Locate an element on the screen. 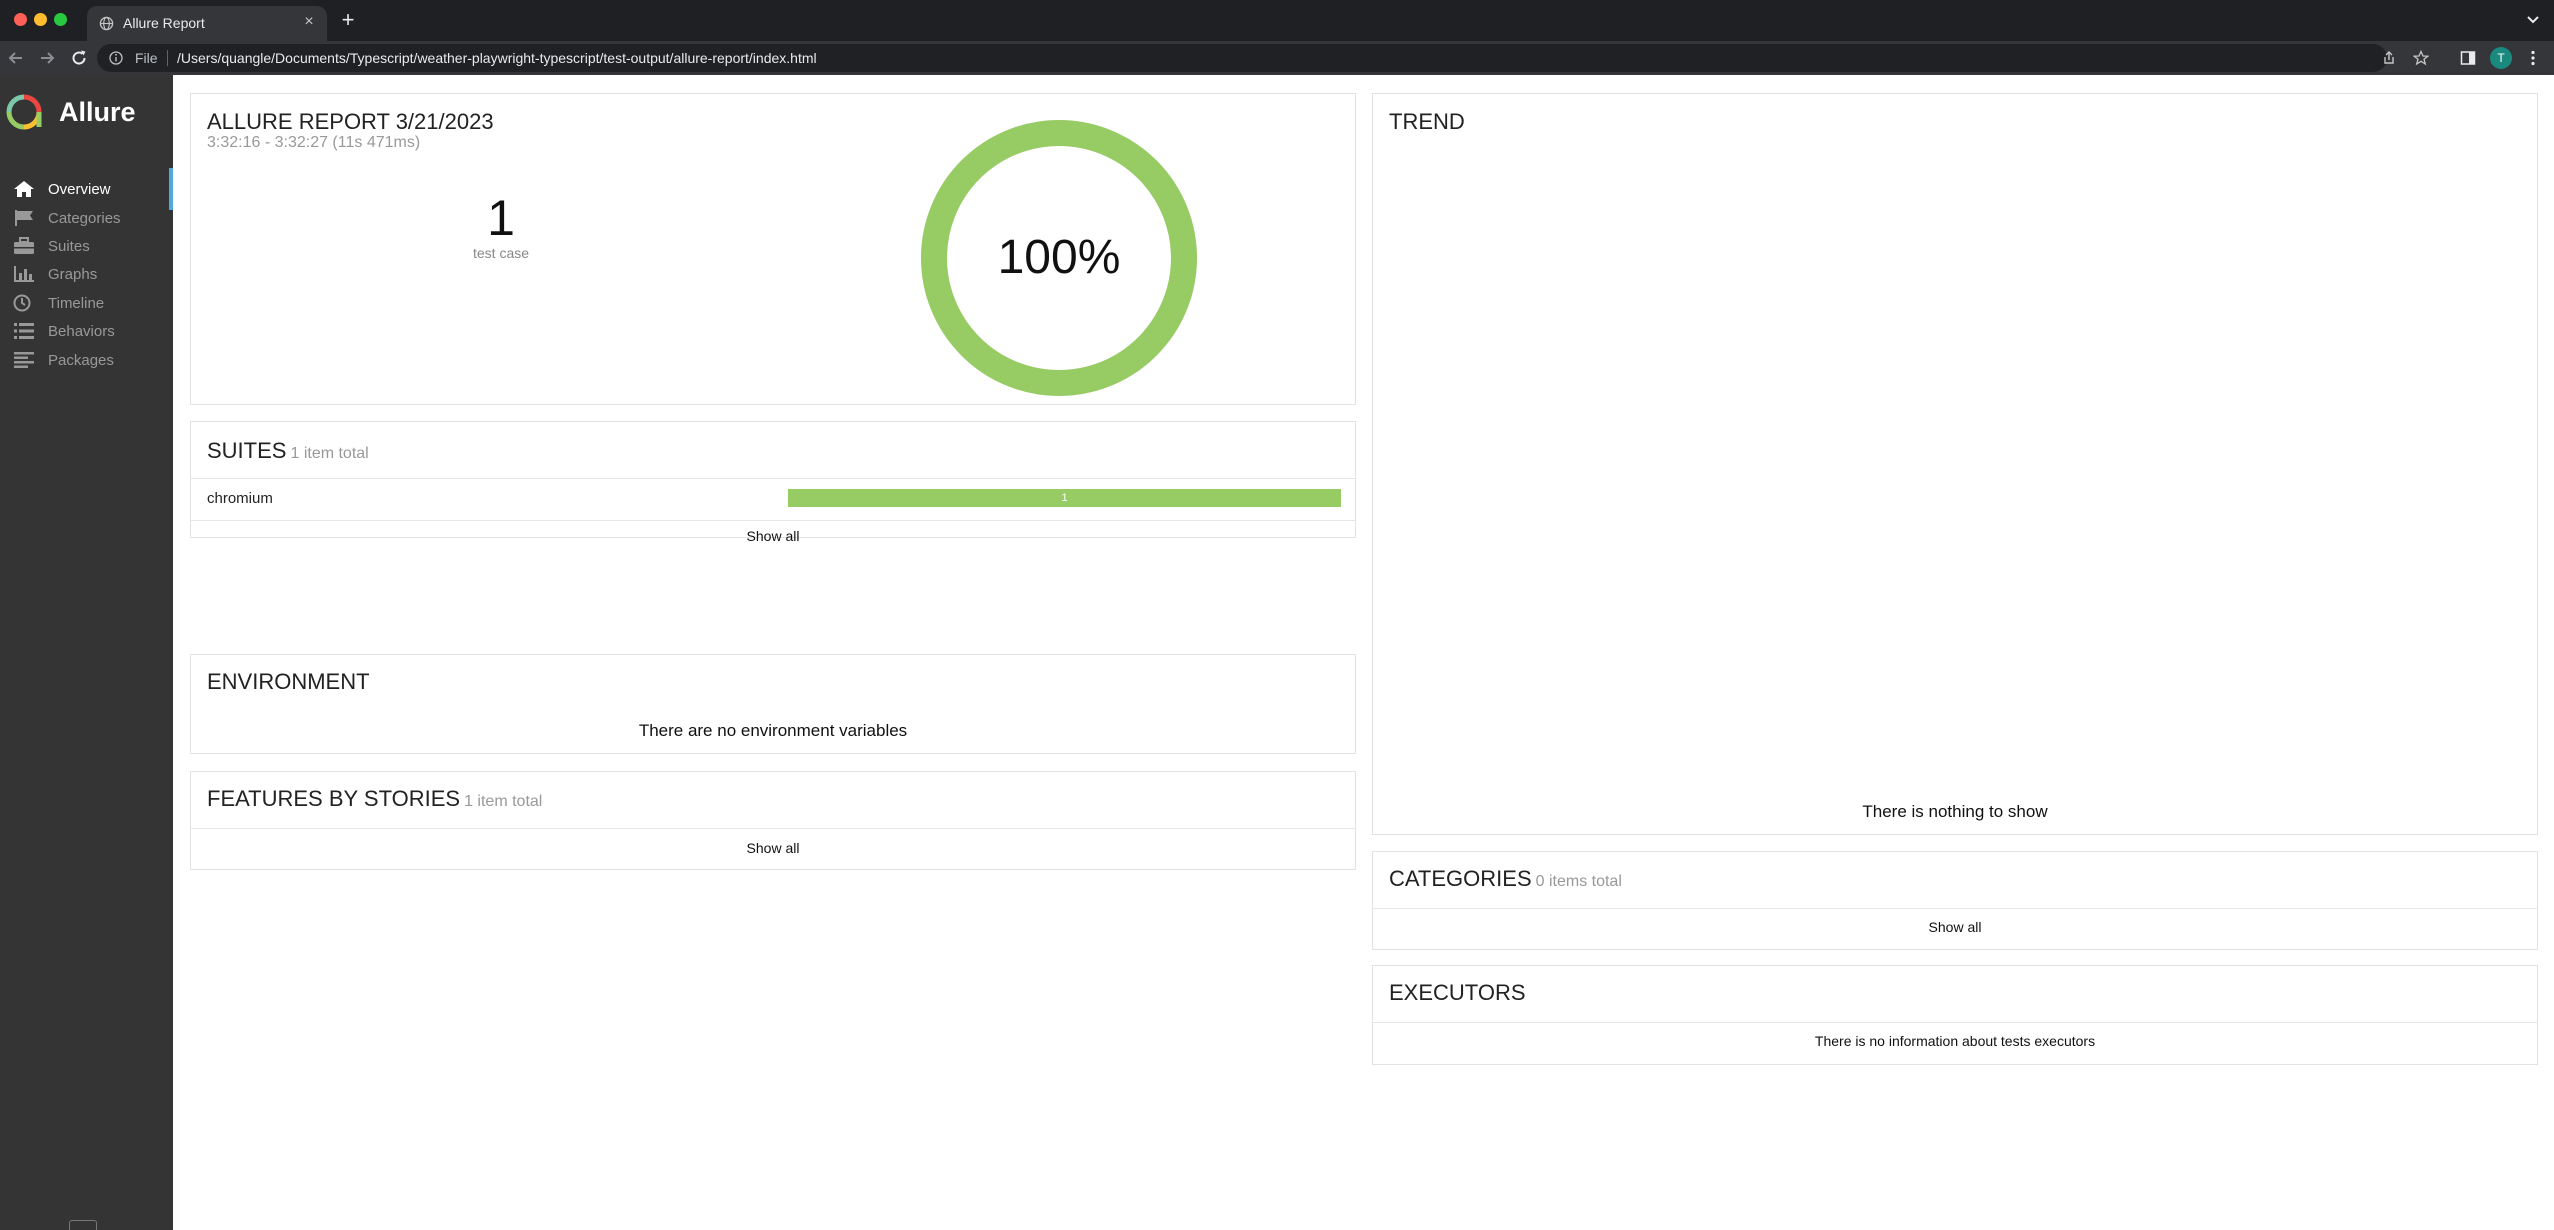  suites-widget: SUITES 1 item total chromium 1 Show all is located at coordinates (773, 482).